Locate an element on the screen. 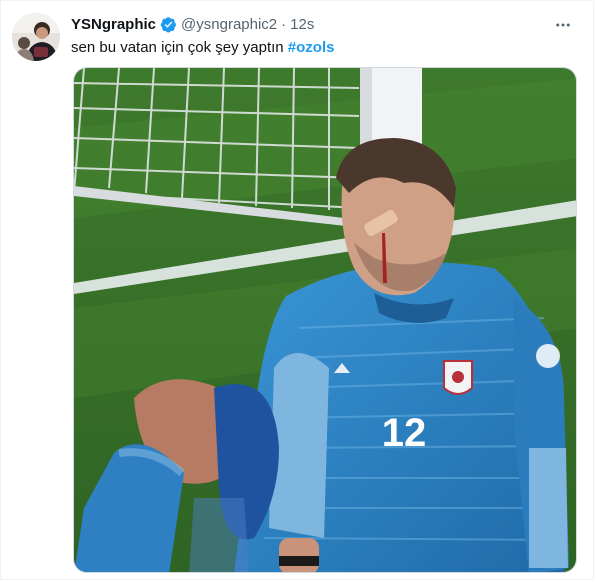 The width and height of the screenshot is (596, 582). hashtag-link: #ozols is located at coordinates (311, 47).